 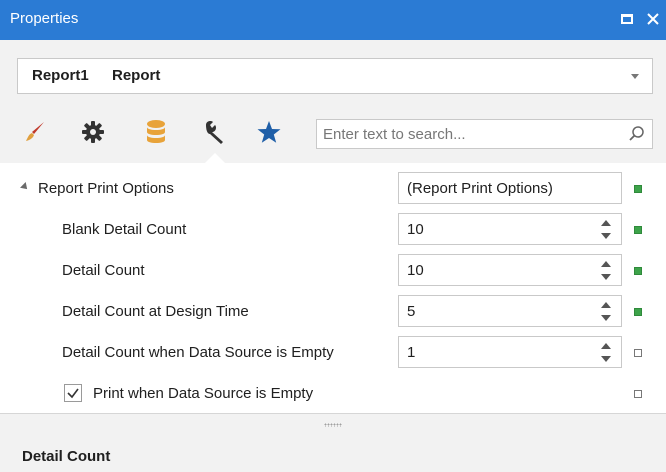 I want to click on property-row-checkbox: Print when Data Source is Empty, so click(x=333, y=393).